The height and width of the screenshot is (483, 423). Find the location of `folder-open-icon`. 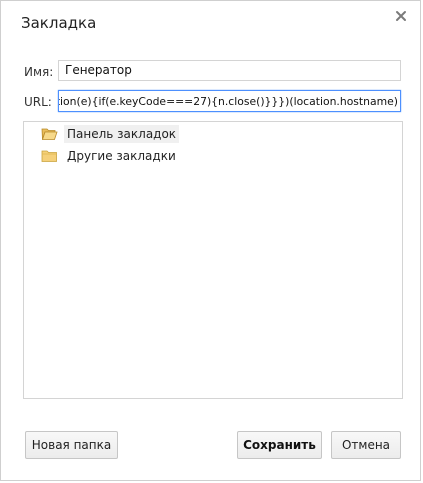

folder-open-icon is located at coordinates (49, 134).